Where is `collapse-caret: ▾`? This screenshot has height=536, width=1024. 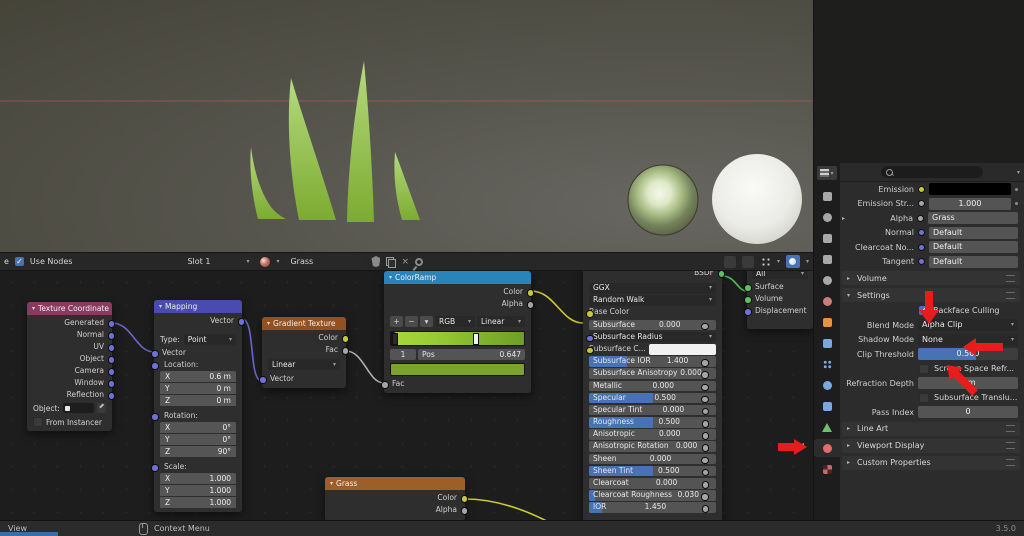
collapse-caret: ▾ is located at coordinates (268, 323).